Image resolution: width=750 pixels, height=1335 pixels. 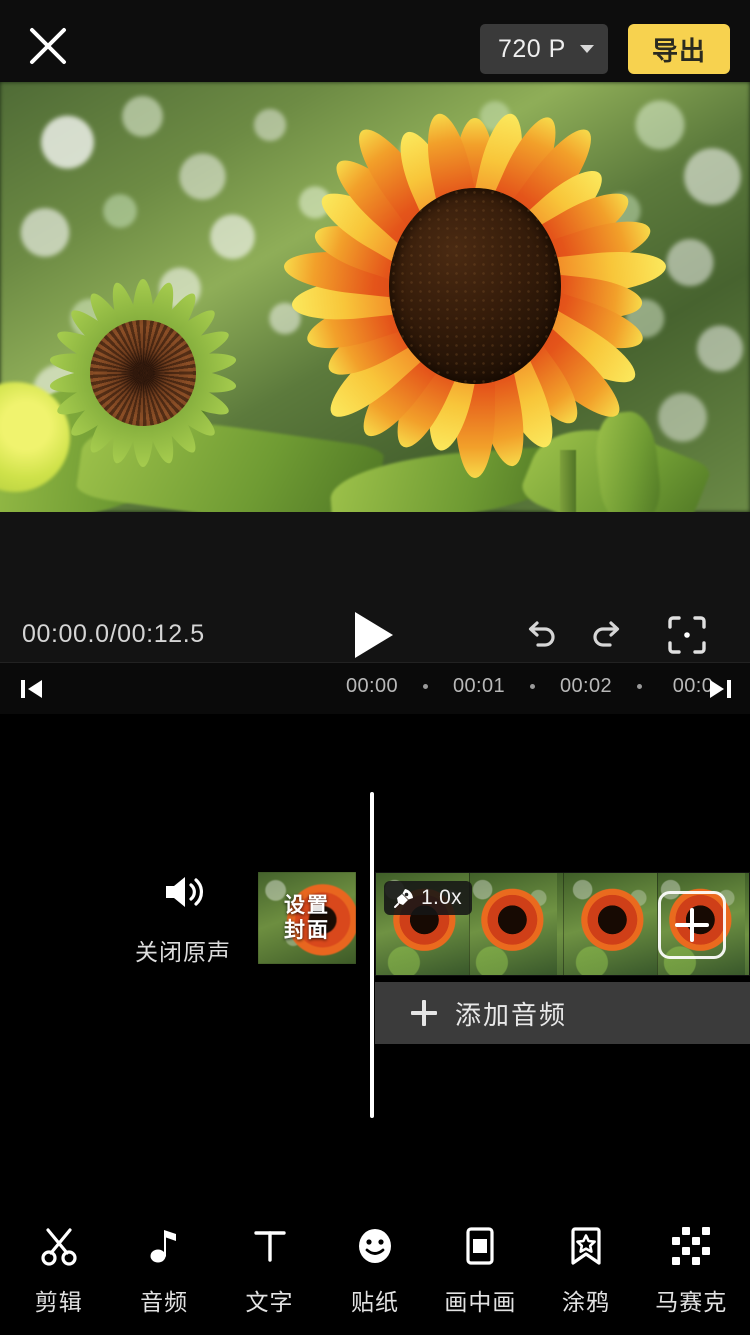 I want to click on resolution-value: 720 P, so click(x=532, y=48).